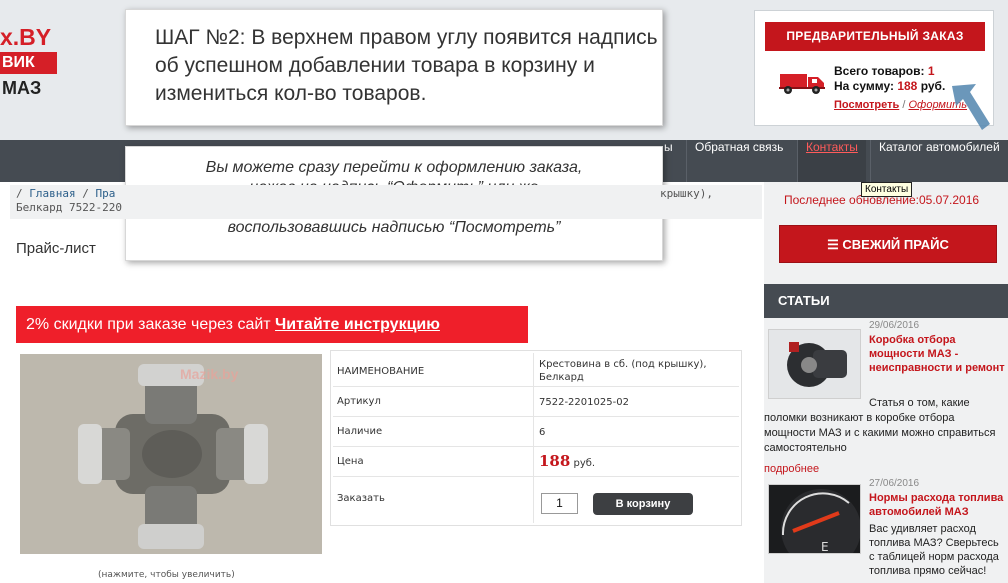 The height and width of the screenshot is (583, 1008). What do you see at coordinates (536, 500) in the screenshot?
I see `table-row: Заказать 1 В корзину` at bounding box center [536, 500].